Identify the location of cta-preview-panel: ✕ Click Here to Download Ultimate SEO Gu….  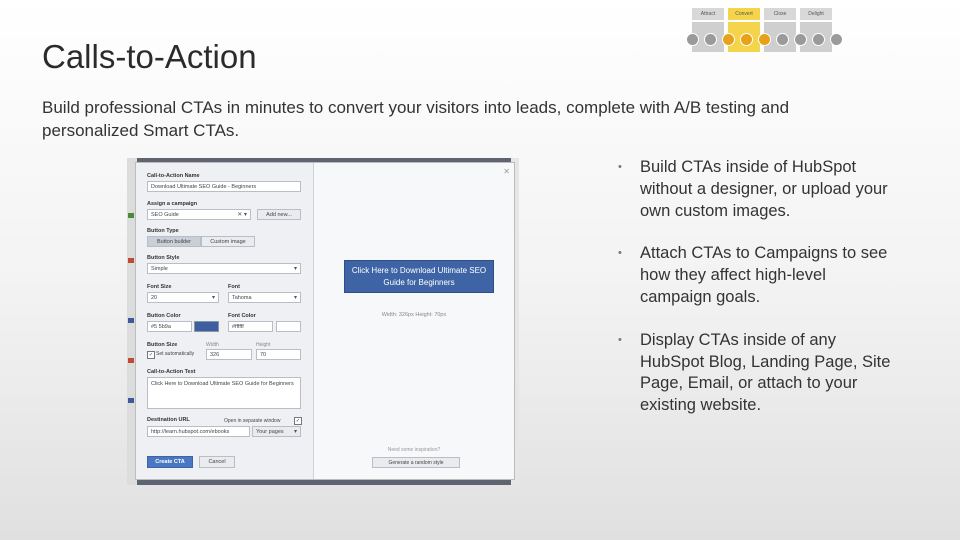
(414, 321).